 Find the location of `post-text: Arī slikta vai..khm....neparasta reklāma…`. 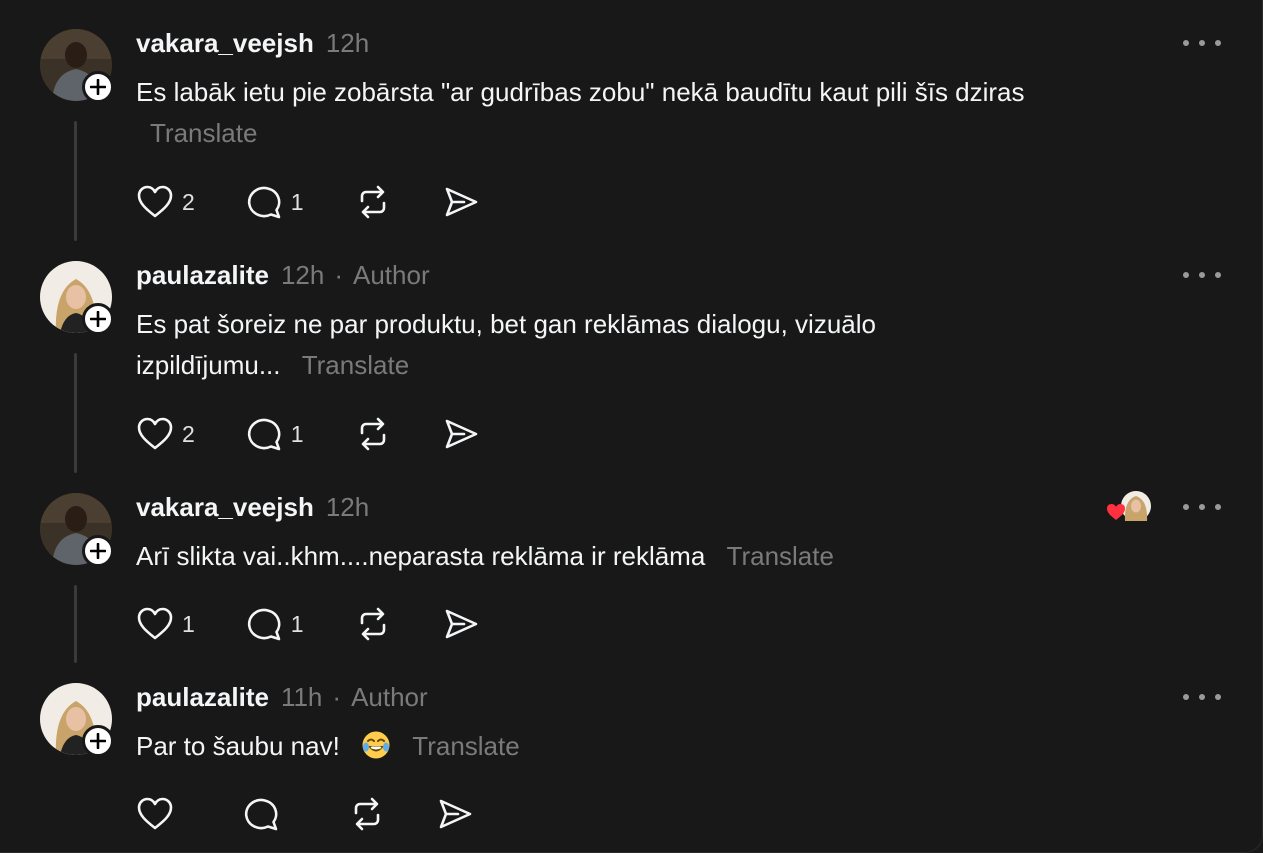

post-text: Arī slikta vai..khm....neparasta reklāma… is located at coordinates (616, 556).